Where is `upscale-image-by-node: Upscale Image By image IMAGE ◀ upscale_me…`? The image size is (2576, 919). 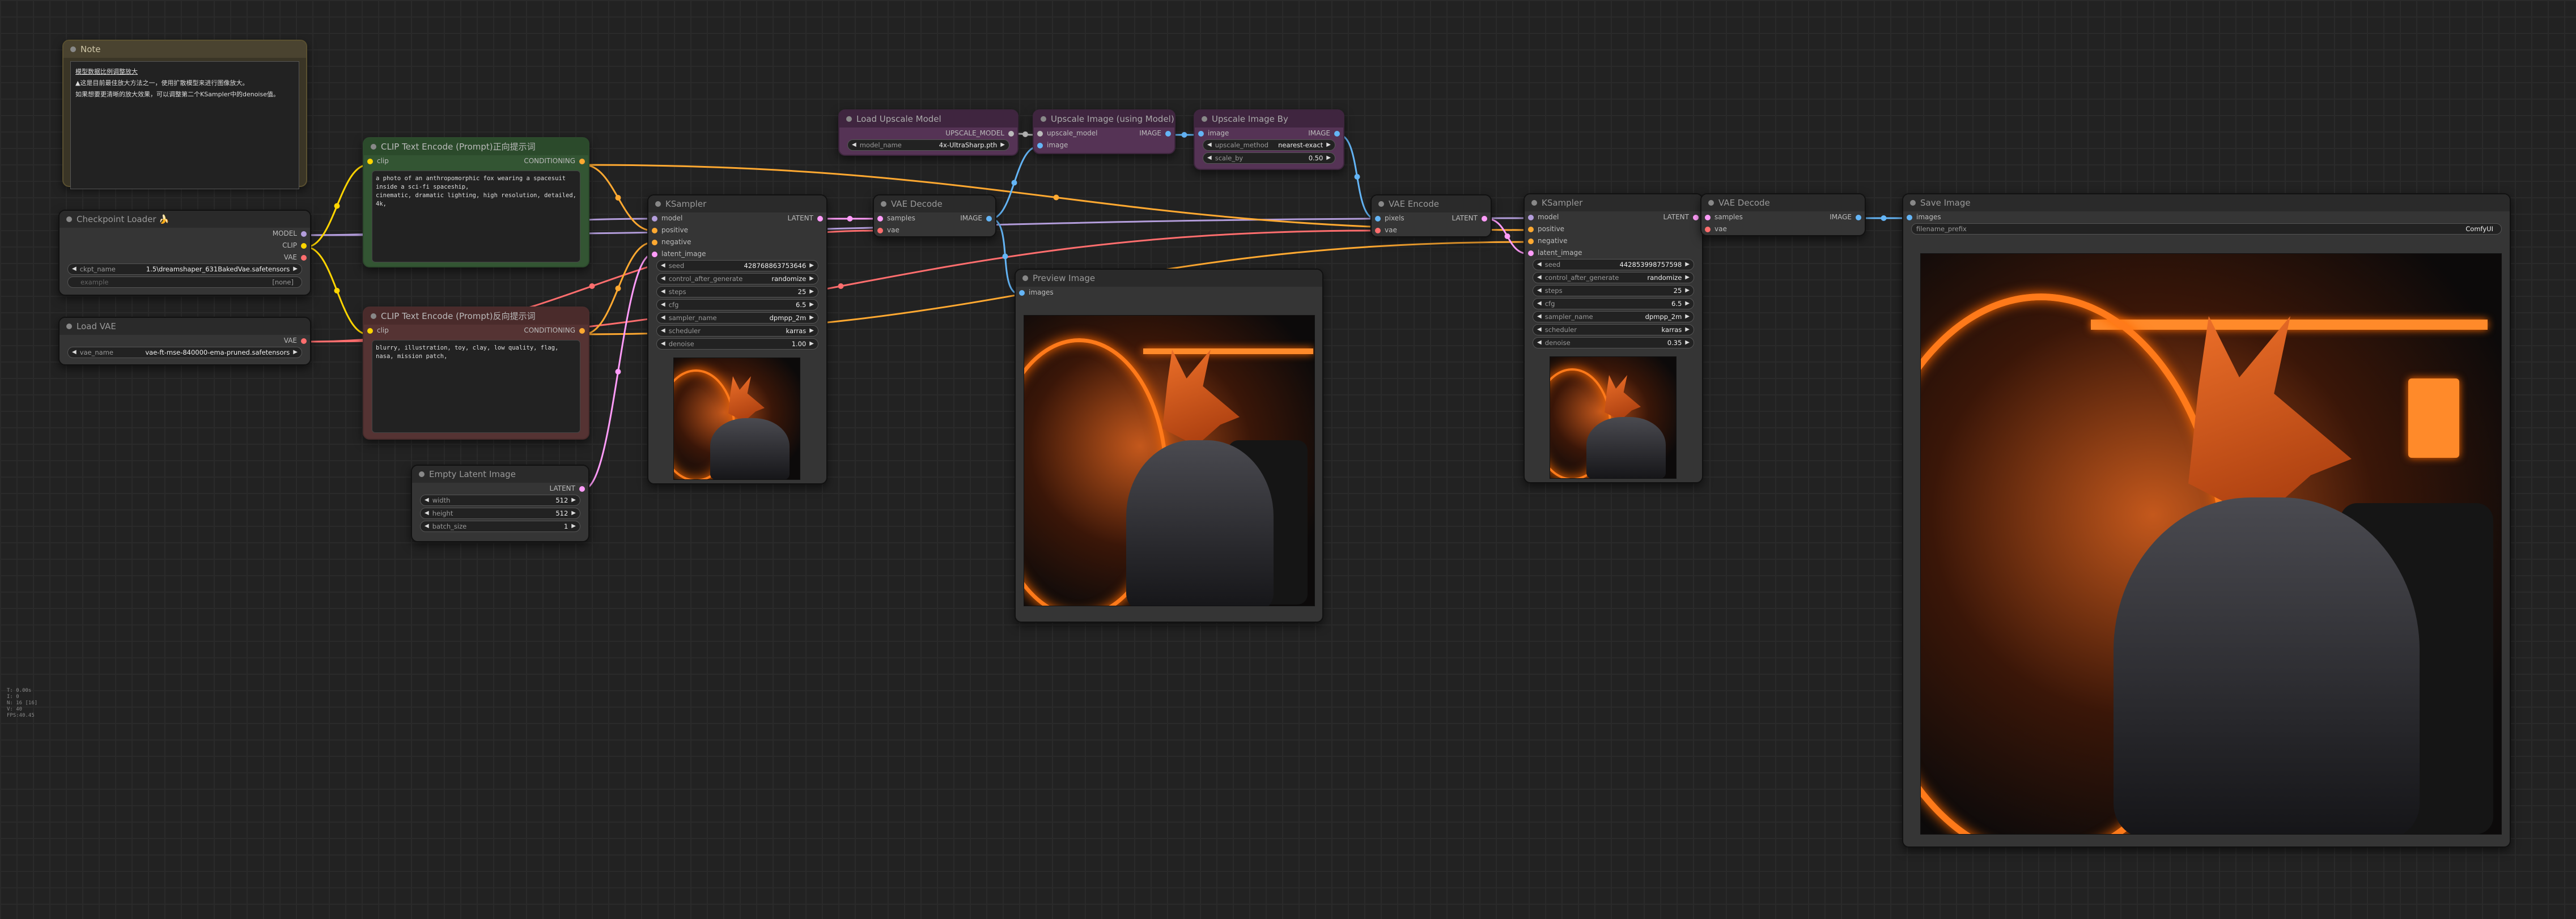 upscale-image-by-node: Upscale Image By image IMAGE ◀ upscale_me… is located at coordinates (1269, 140).